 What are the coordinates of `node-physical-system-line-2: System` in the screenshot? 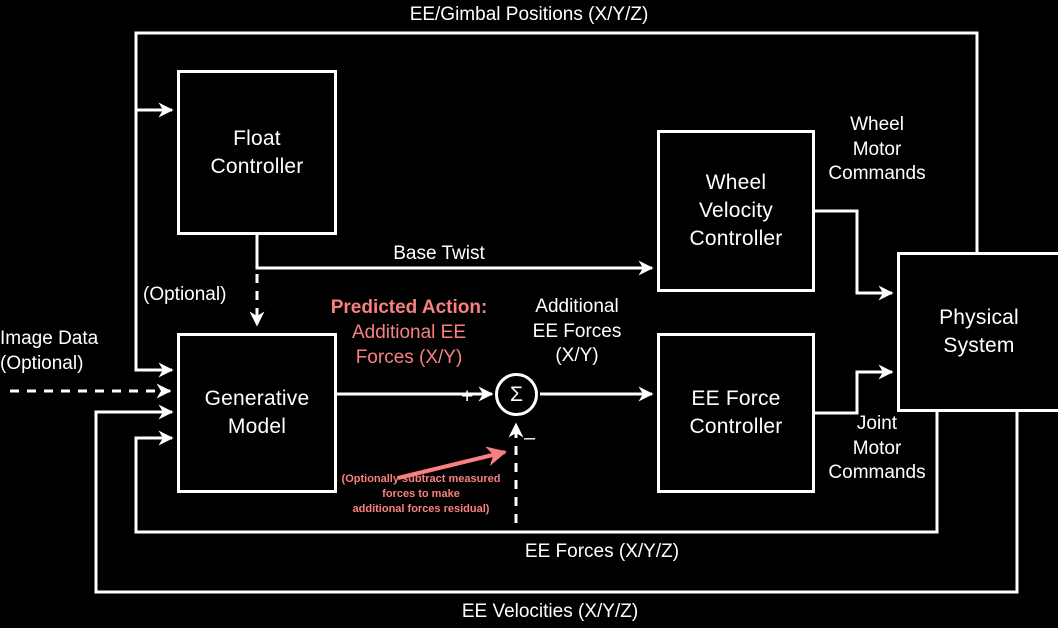 It's located at (979, 345).